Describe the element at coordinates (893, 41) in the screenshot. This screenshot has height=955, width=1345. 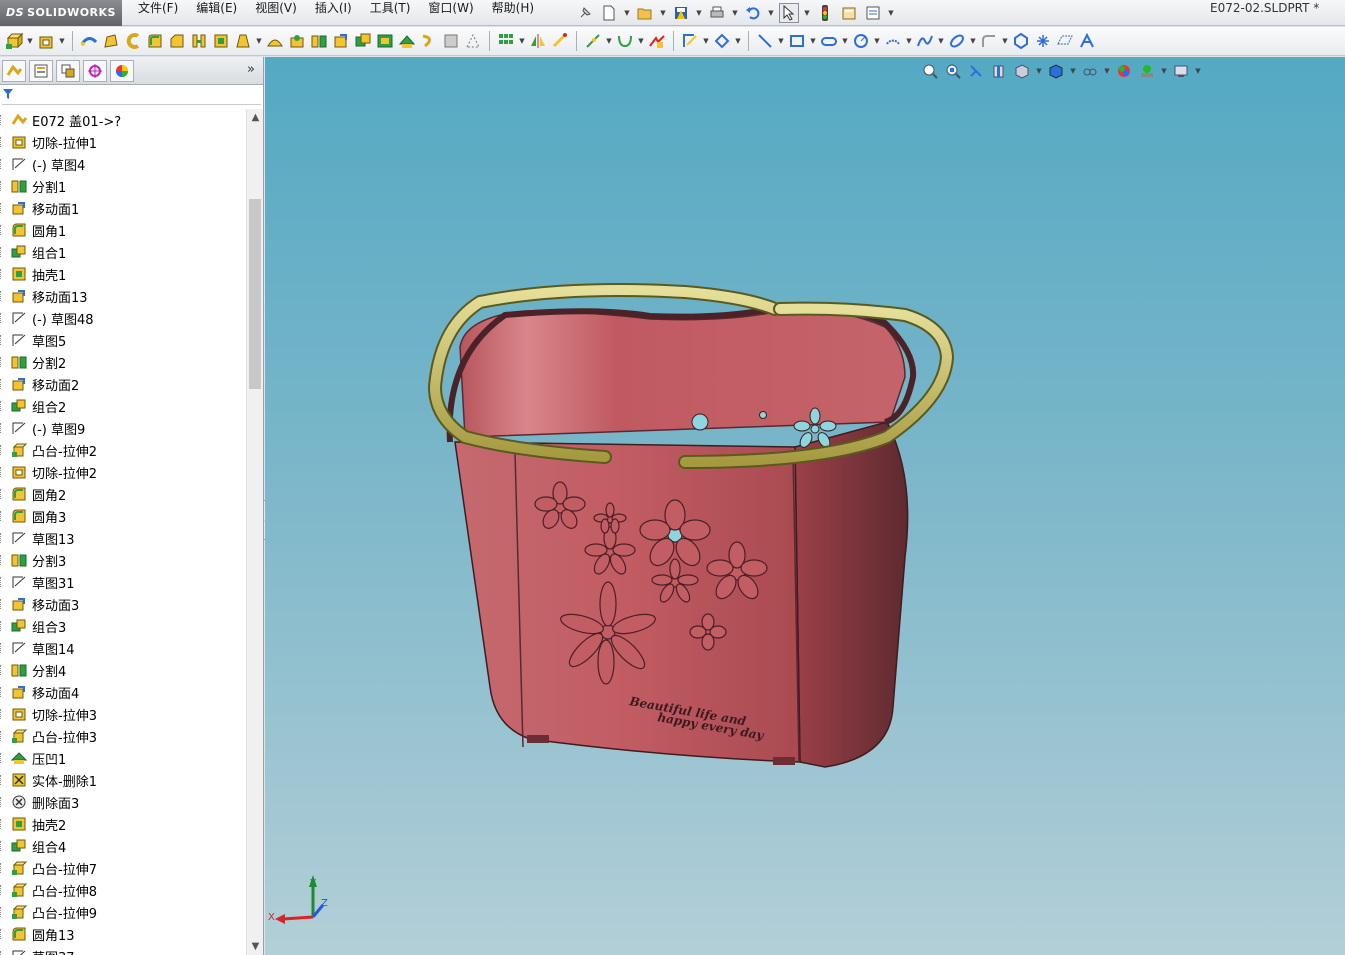
I see `arc-icon` at that location.